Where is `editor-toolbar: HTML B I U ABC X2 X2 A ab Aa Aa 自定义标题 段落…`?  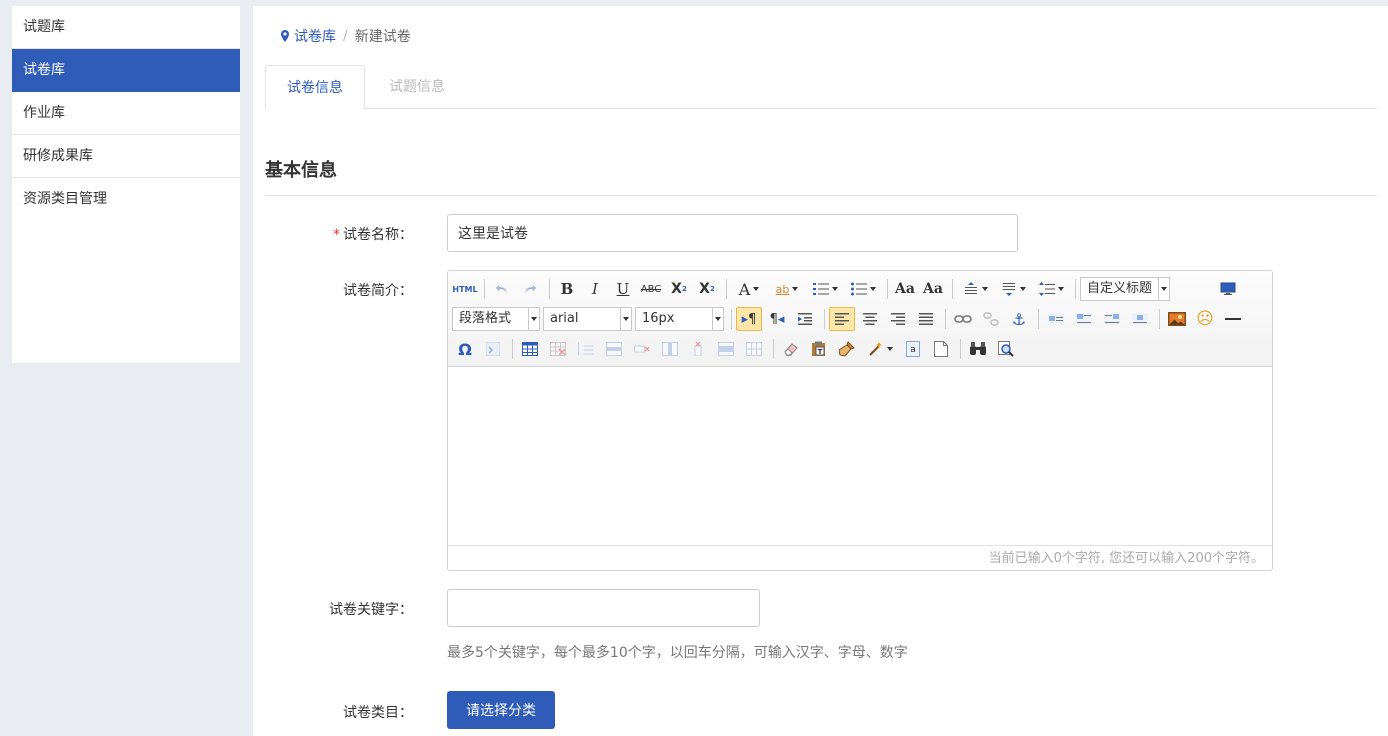 editor-toolbar: HTML B I U ABC X2 X2 A ab Aa Aa 自定义标题 段落… is located at coordinates (860, 319).